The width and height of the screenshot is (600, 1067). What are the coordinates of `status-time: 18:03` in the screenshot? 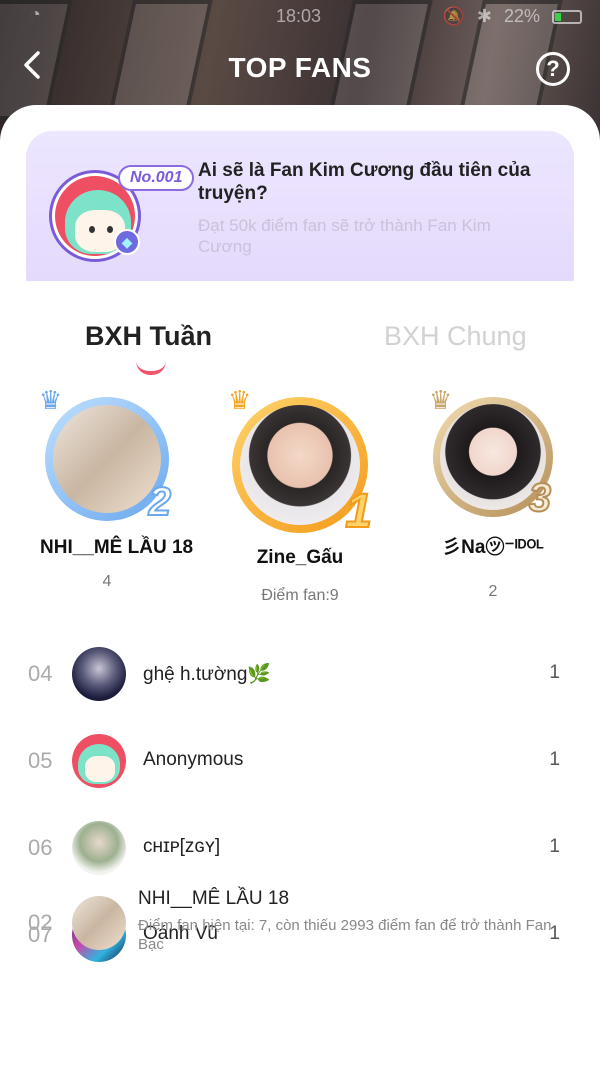 It's located at (299, 16).